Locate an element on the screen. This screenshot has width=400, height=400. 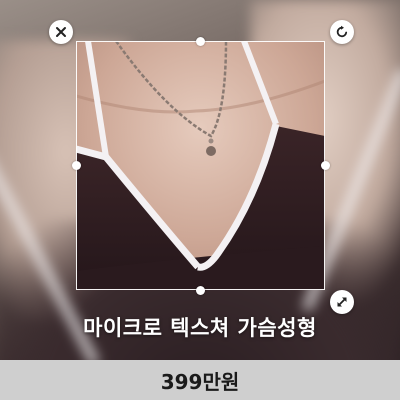
rotate-icon is located at coordinates (342, 31).